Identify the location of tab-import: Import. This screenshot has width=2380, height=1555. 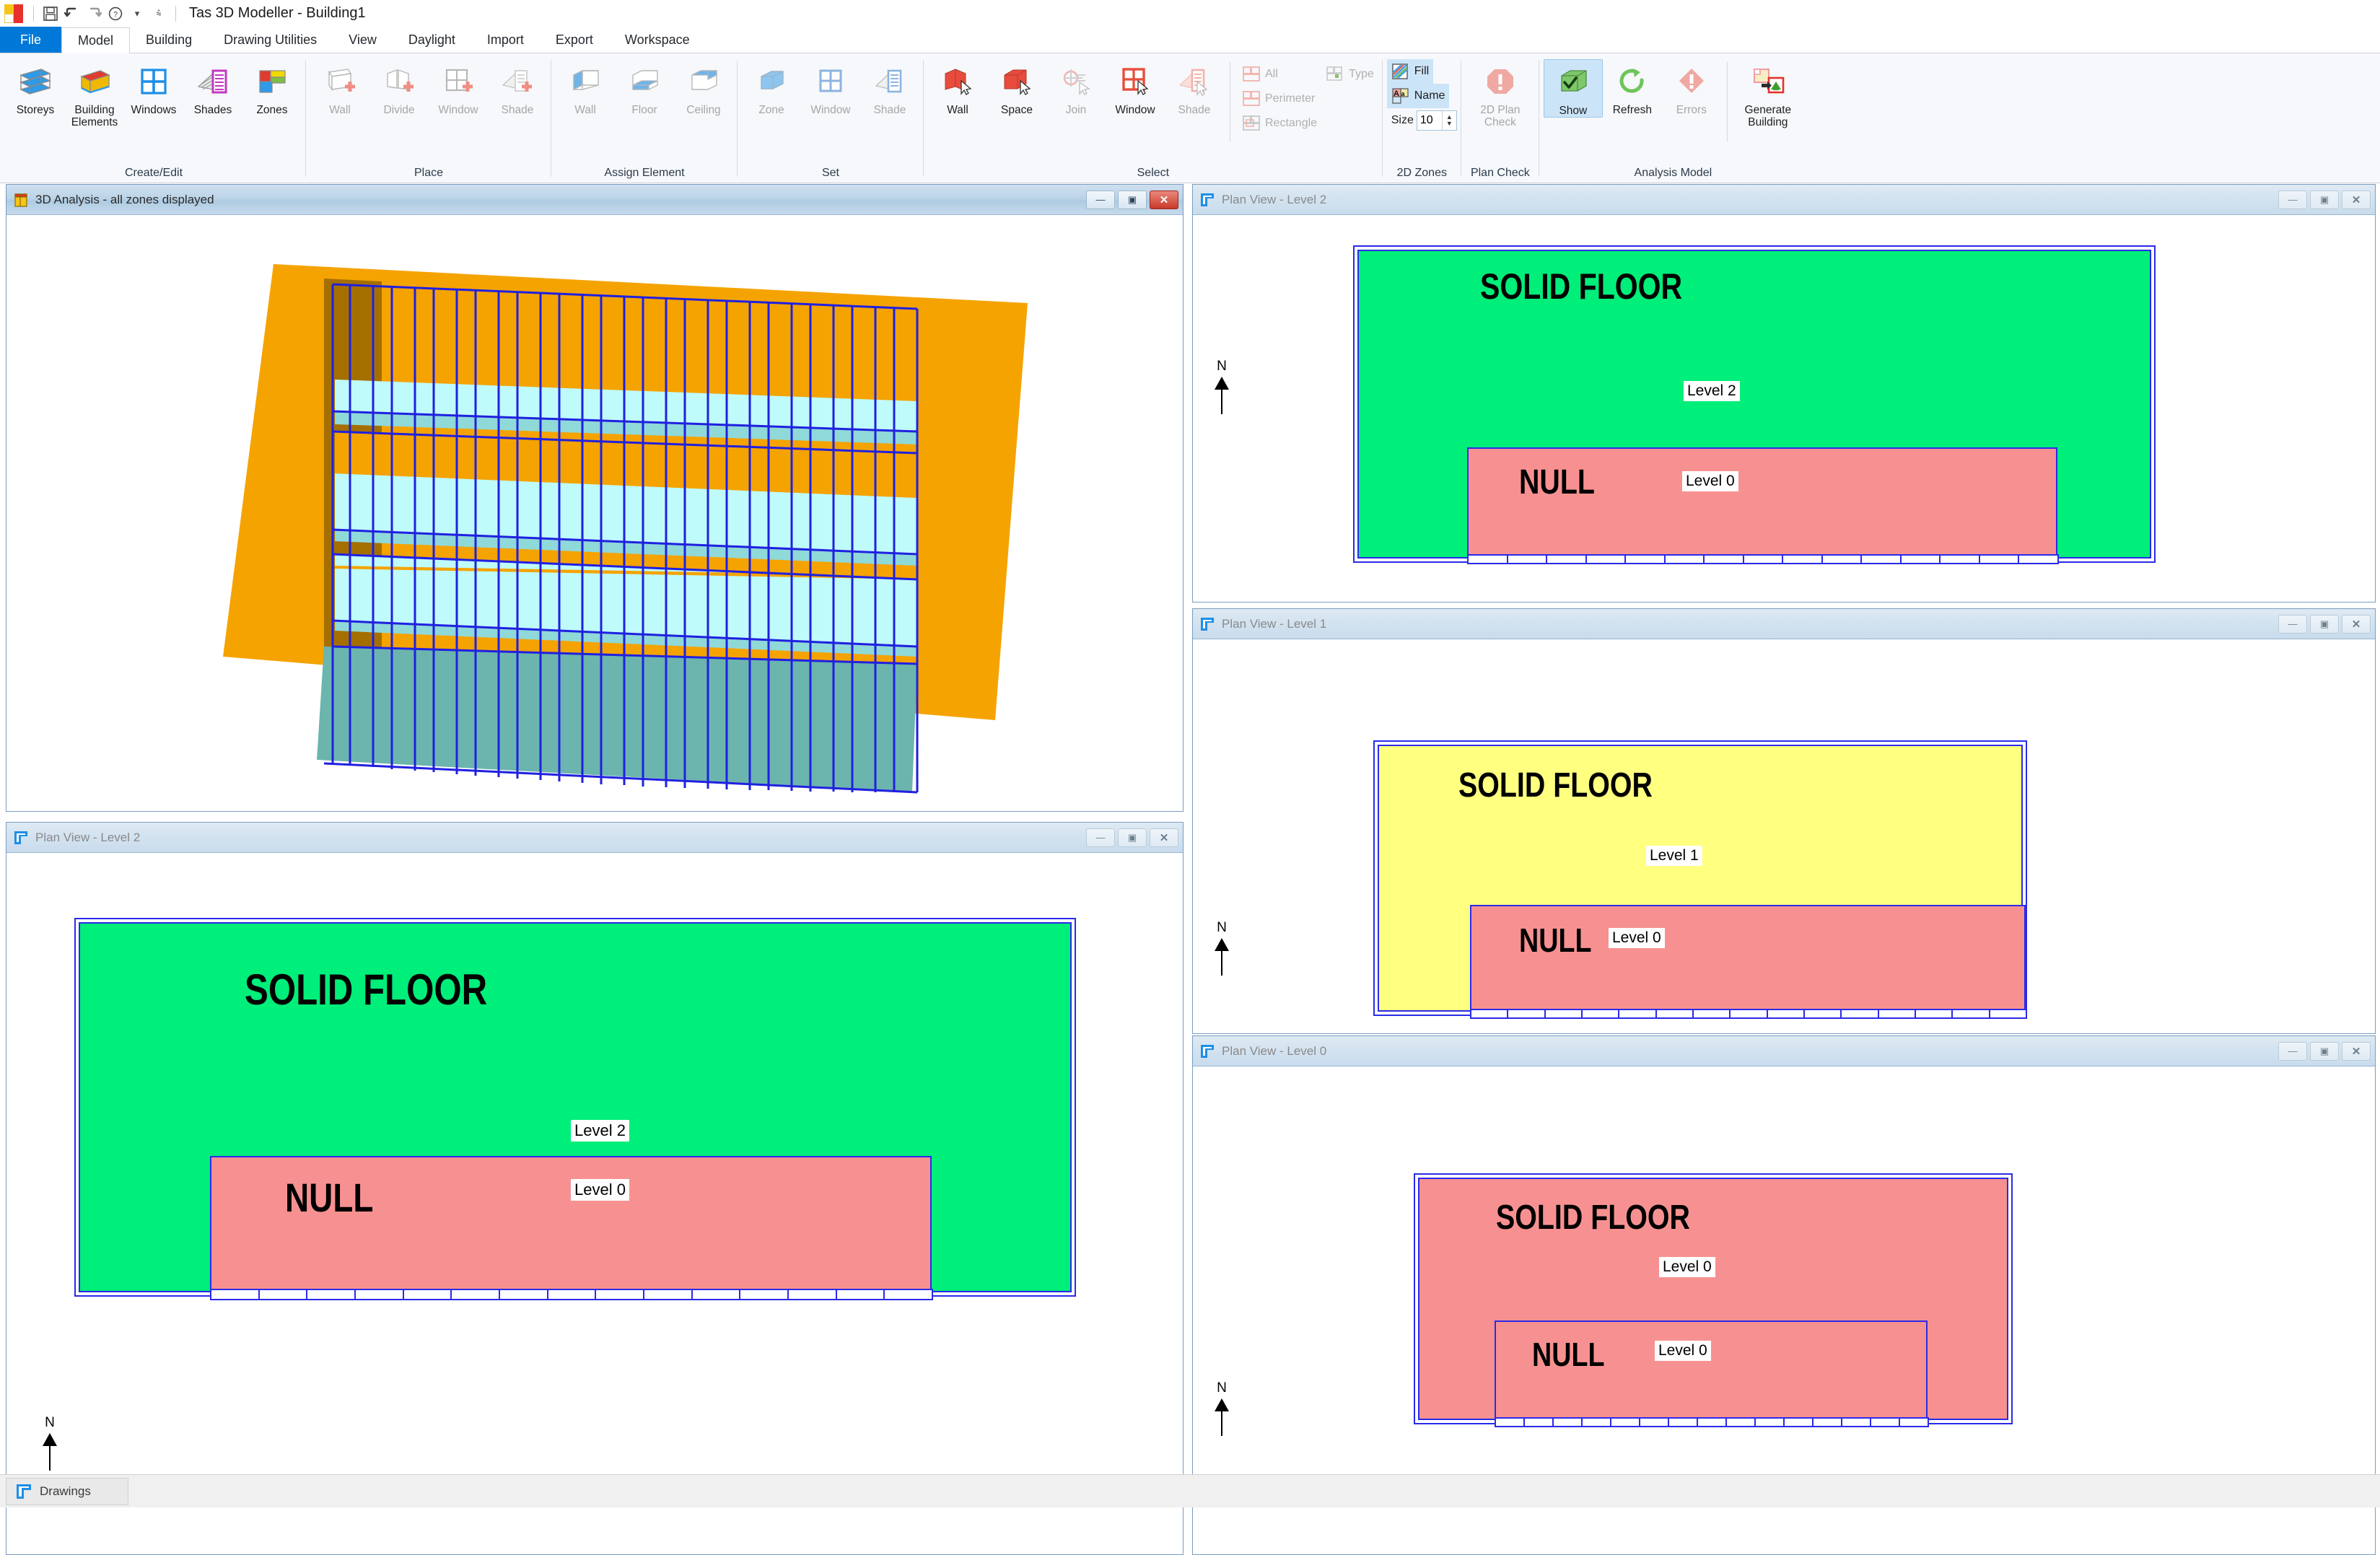
(505, 40).